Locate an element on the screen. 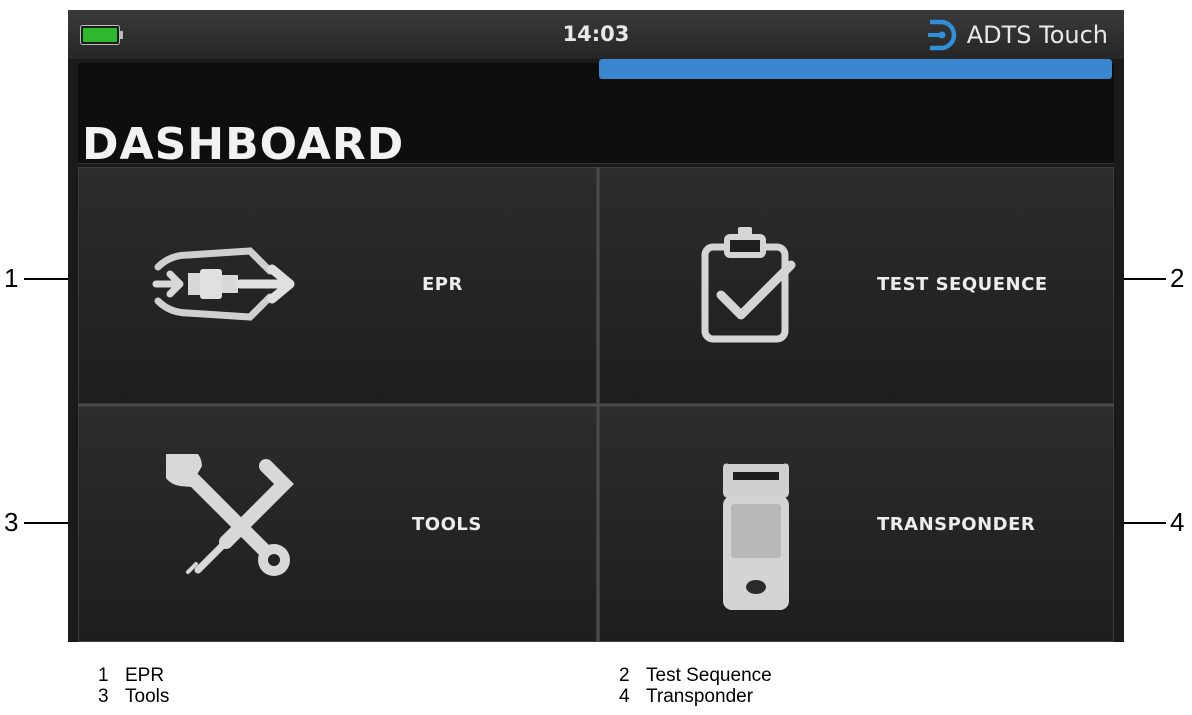 The height and width of the screenshot is (715, 1192). tile-label-epr: EPR is located at coordinates (442, 284).